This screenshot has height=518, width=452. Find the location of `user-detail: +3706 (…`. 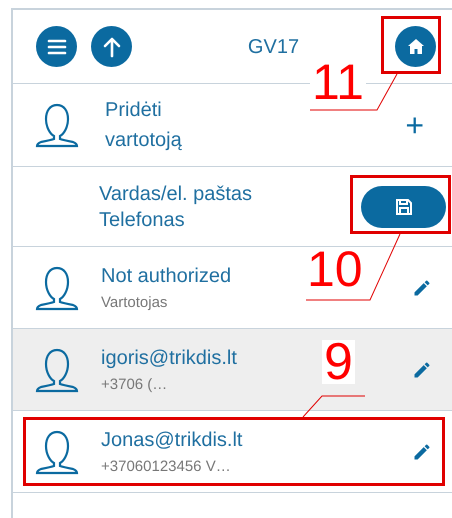

user-detail: +3706 (… is located at coordinates (134, 384).